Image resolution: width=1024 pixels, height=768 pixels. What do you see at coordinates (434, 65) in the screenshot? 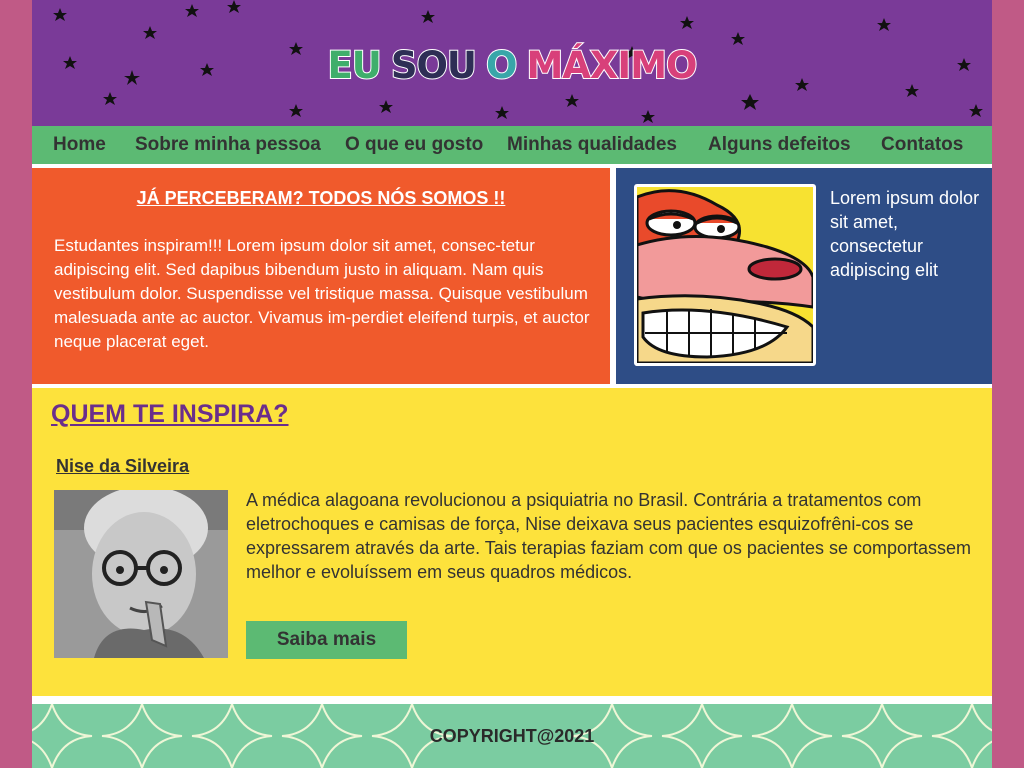
I see `logo-word-2: SOU` at bounding box center [434, 65].